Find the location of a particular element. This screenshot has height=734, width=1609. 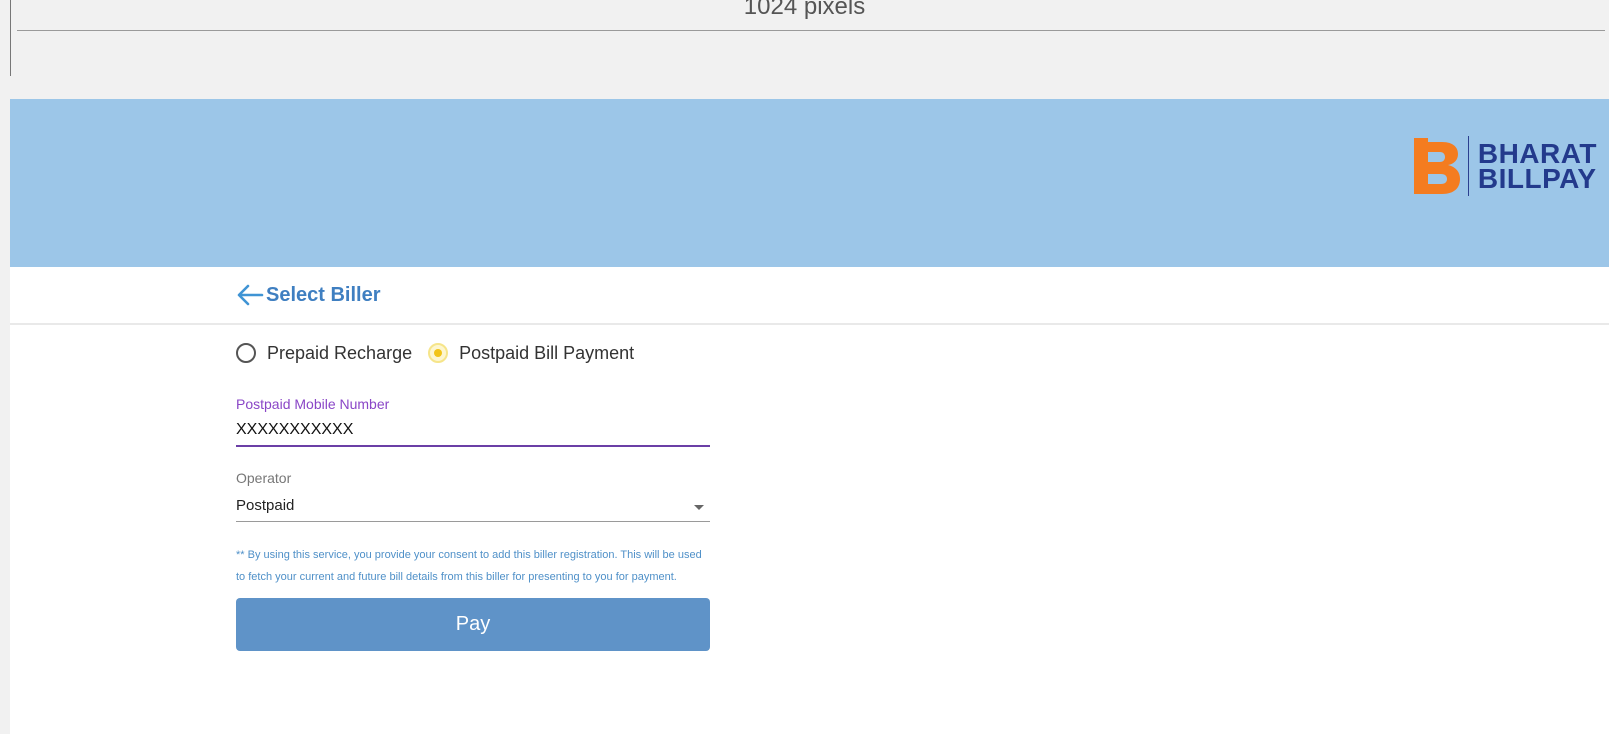

dimension-line is located at coordinates (811, 30).